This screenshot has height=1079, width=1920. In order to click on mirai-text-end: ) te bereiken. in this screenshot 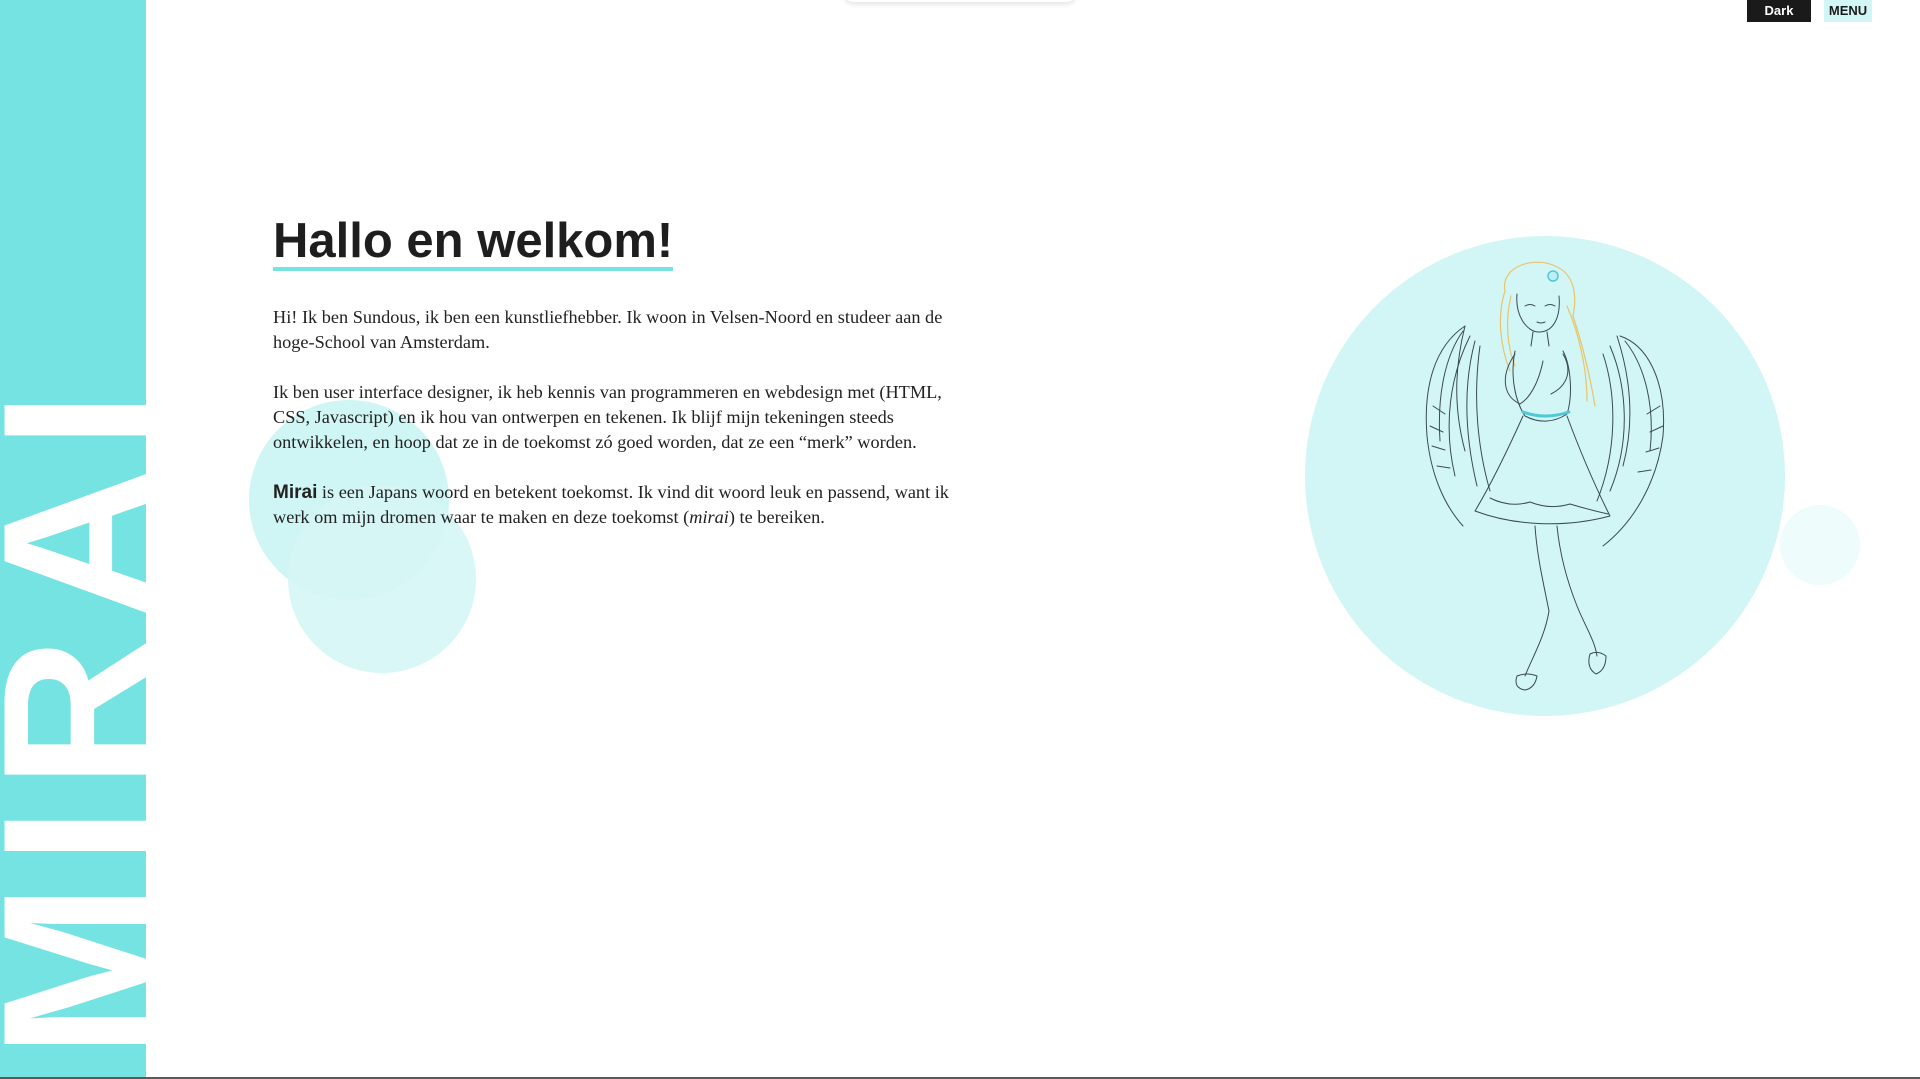, I will do `click(776, 517)`.